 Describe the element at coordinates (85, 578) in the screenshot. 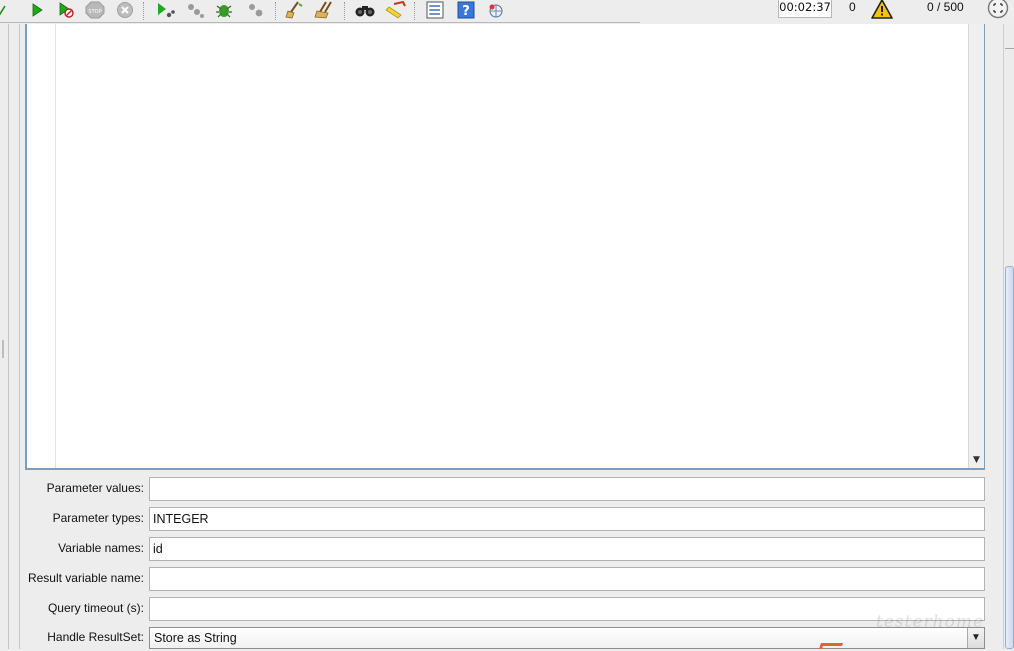

I see `result-variable-name-label: Result variable name:` at that location.